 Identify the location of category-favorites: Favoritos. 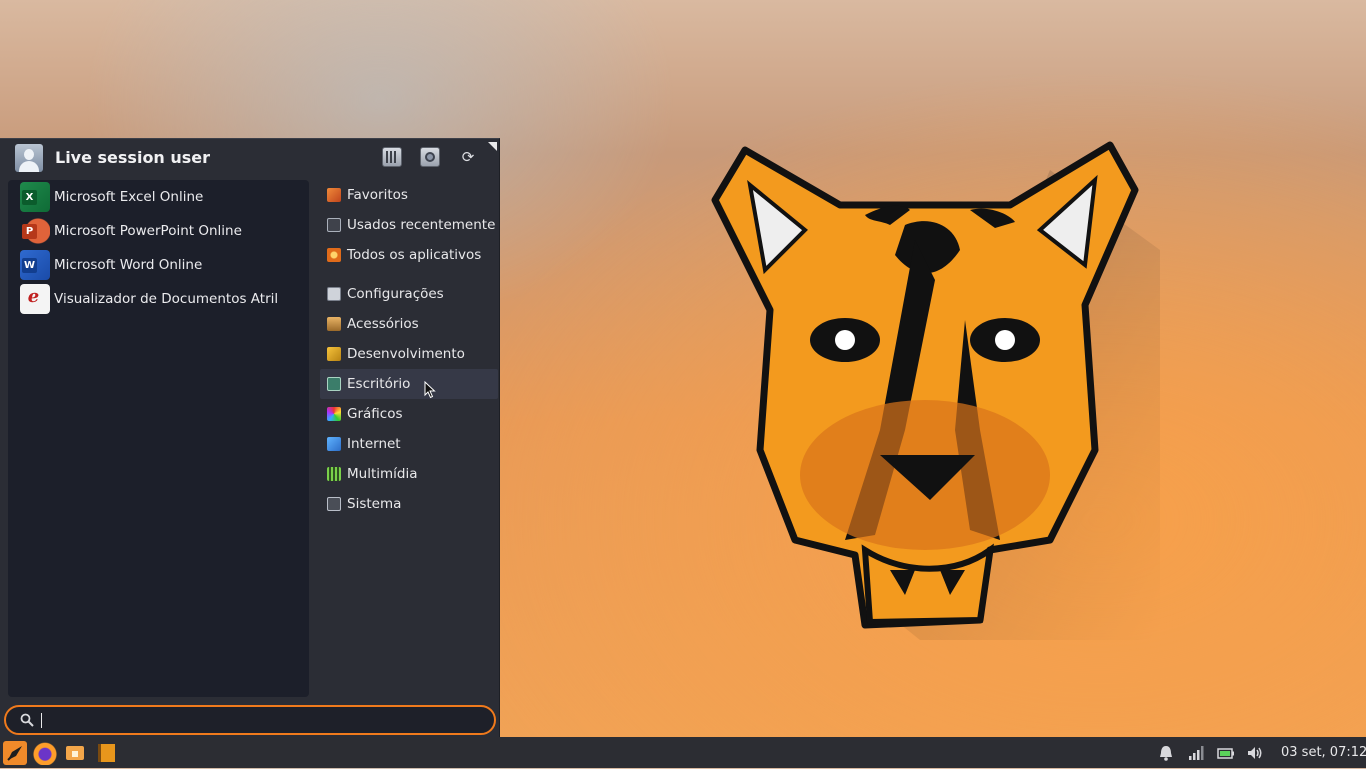
(409, 195).